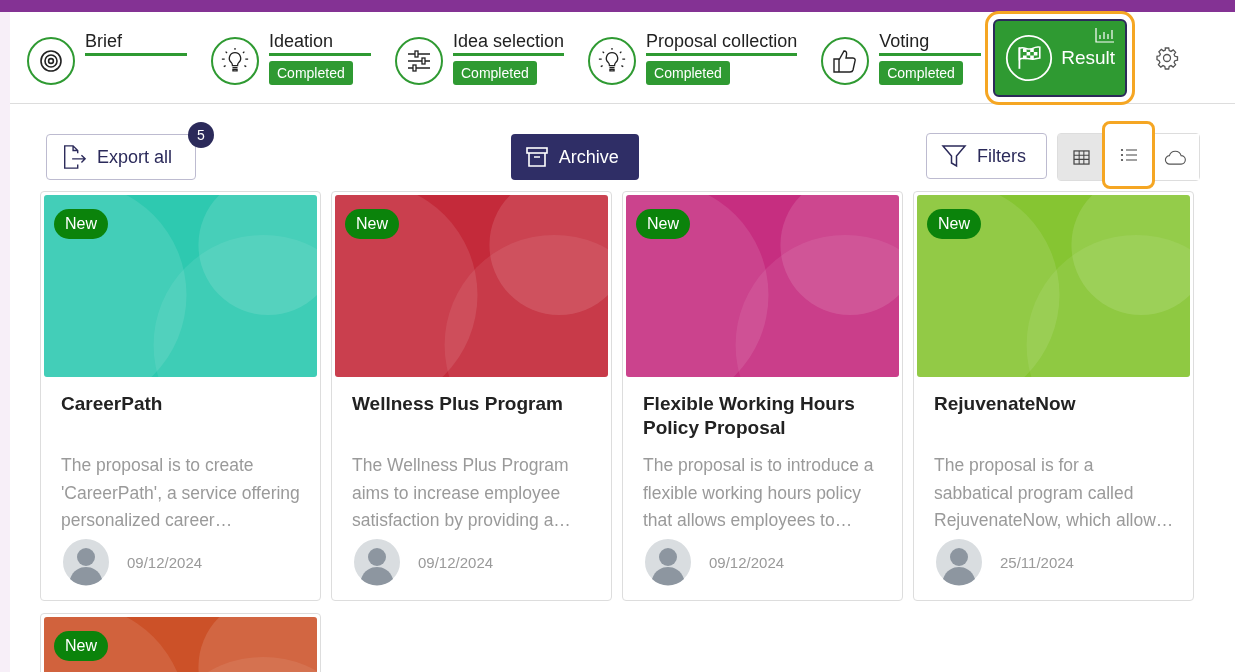 The width and height of the screenshot is (1235, 672). I want to click on proposal-card: New Flexible Working Hours Policy Proposal The proposal is to introduce a flexible working hours policy that allows employees to… 09/12/2024, so click(762, 396).